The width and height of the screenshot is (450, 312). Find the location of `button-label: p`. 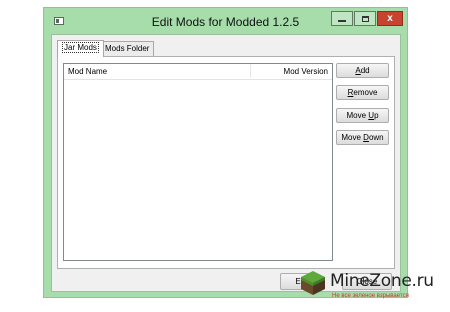

button-label: p is located at coordinates (376, 115).